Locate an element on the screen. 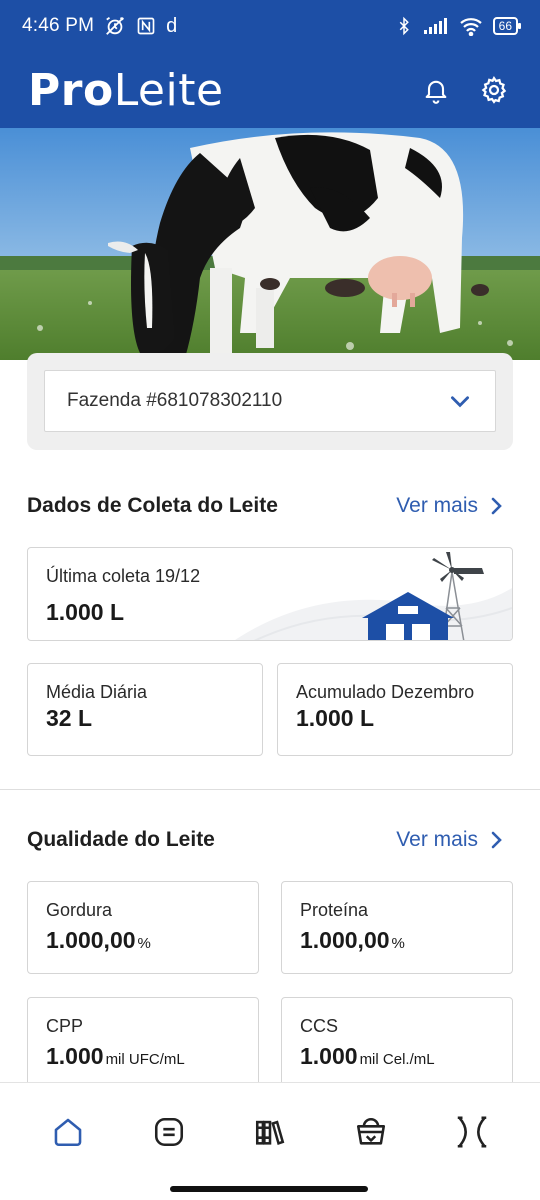 This screenshot has height=1200, width=540. app-notification-icon: d is located at coordinates (172, 25).